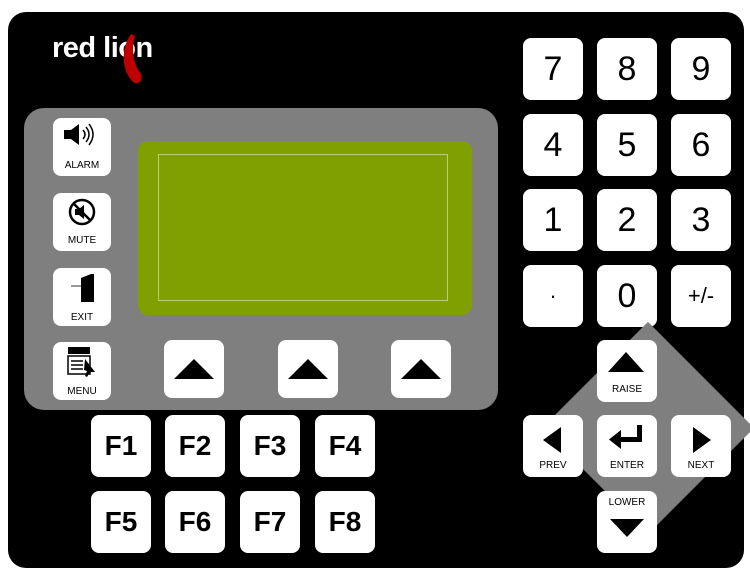 The width and height of the screenshot is (750, 571). I want to click on enter-key: ENTER, so click(627, 446).